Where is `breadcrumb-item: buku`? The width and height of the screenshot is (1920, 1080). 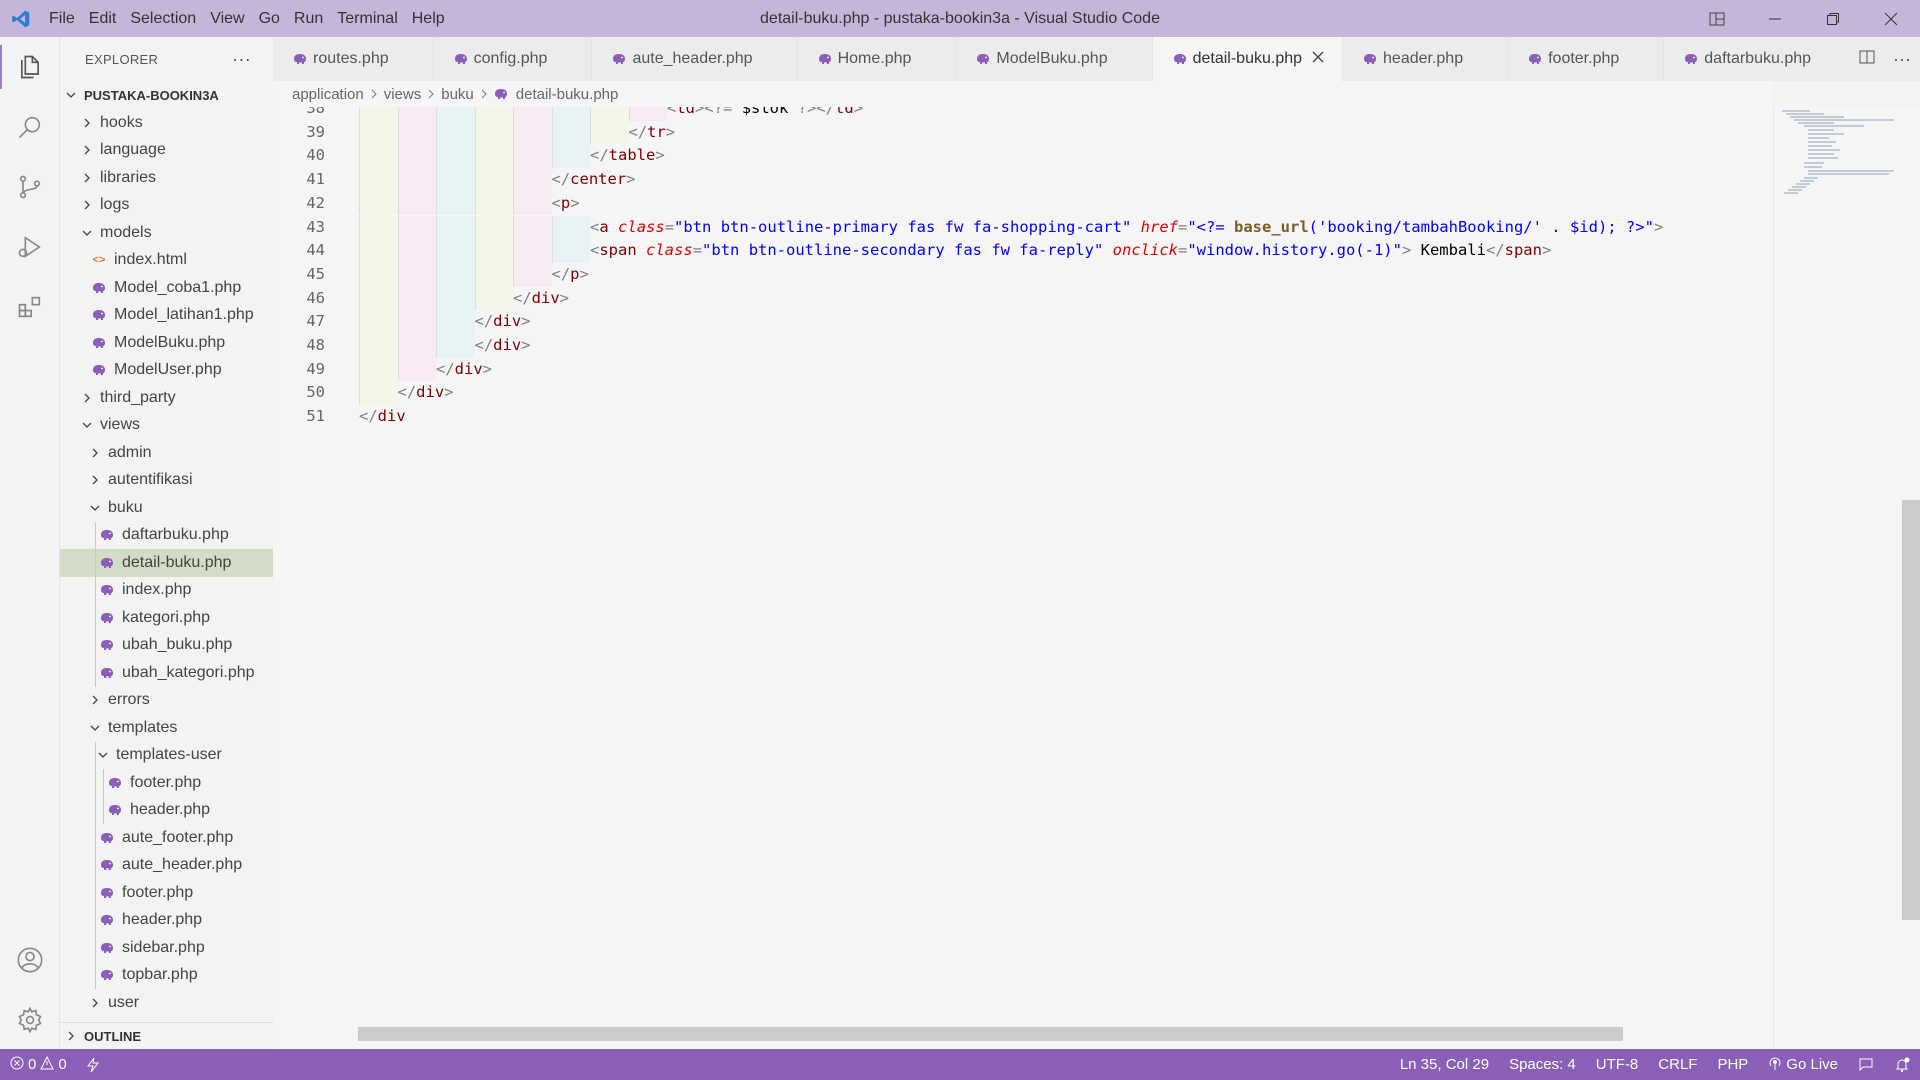 breadcrumb-item: buku is located at coordinates (457, 94).